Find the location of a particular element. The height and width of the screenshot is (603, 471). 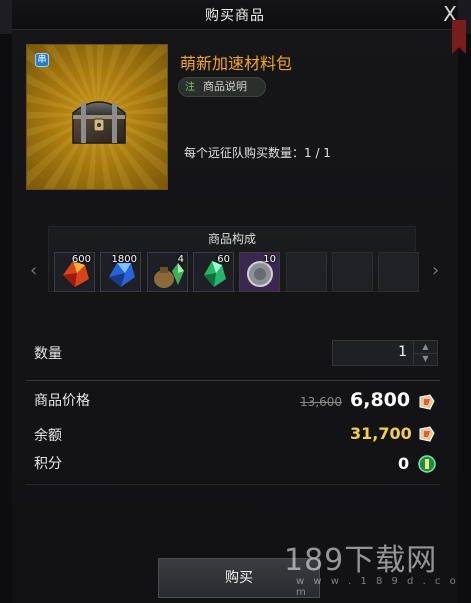

composition-slot-1: 600 is located at coordinates (74, 272).